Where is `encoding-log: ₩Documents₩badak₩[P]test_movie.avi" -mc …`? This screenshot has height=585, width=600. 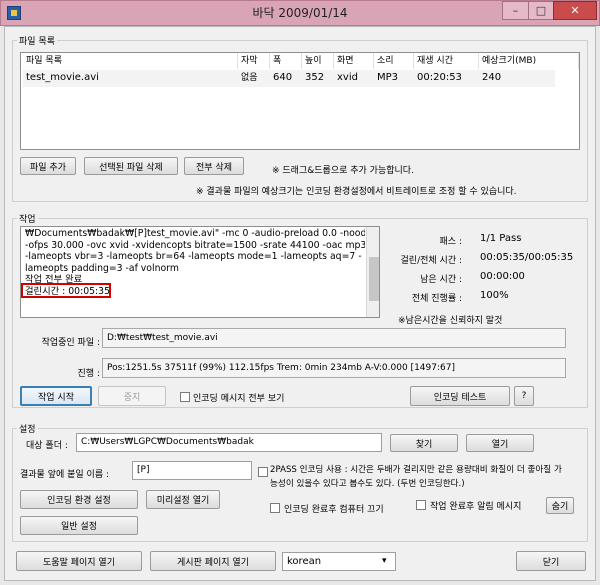 encoding-log: ₩Documents₩badak₩[P]test_movie.avi" -mc … is located at coordinates (200, 272).